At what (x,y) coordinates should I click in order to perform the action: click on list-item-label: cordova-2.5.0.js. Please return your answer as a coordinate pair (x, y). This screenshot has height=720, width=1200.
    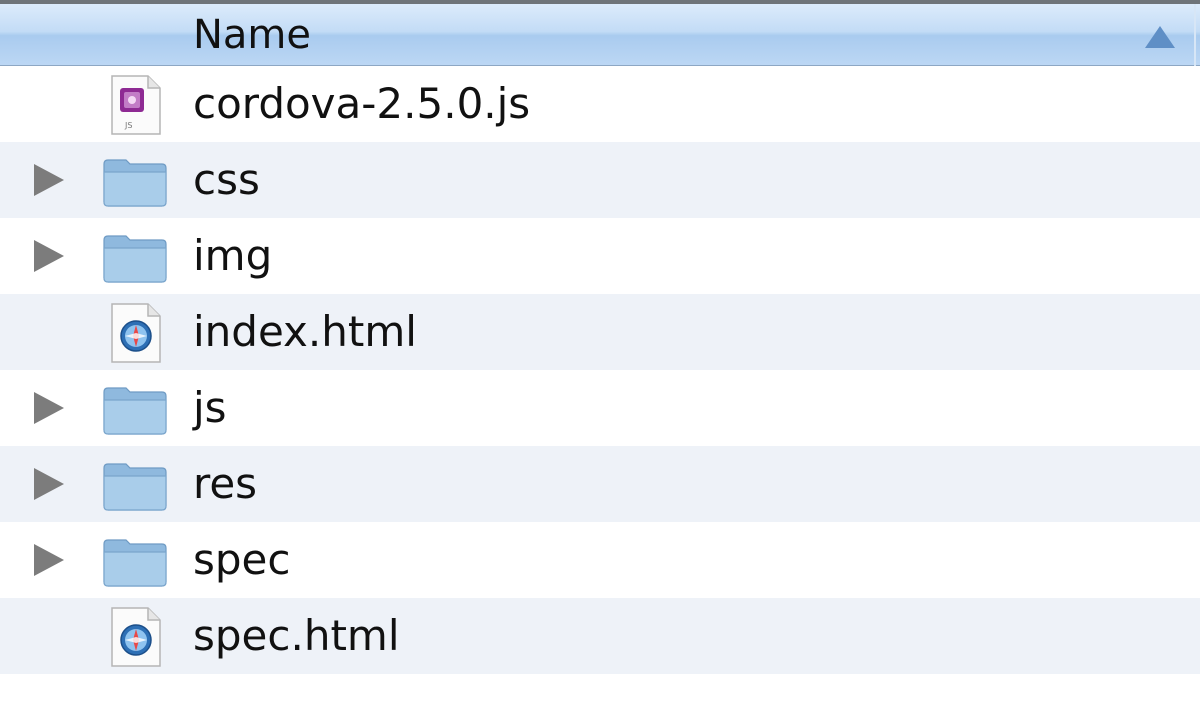
    Looking at the image, I should click on (362, 103).